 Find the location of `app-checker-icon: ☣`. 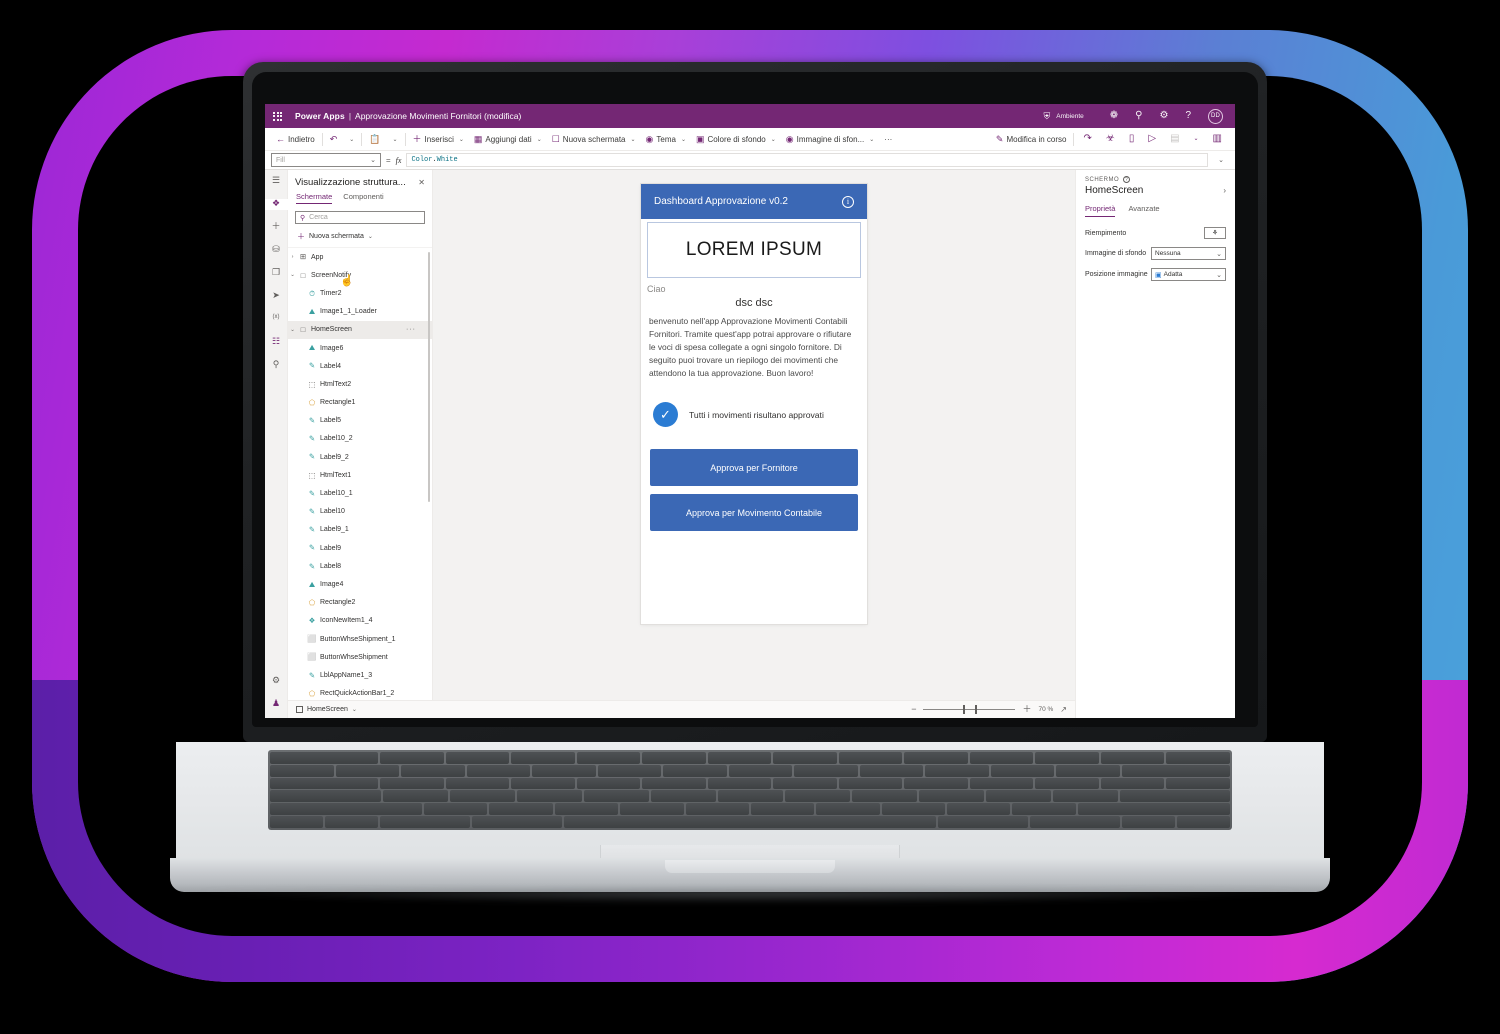

app-checker-icon: ☣ is located at coordinates (1110, 139).